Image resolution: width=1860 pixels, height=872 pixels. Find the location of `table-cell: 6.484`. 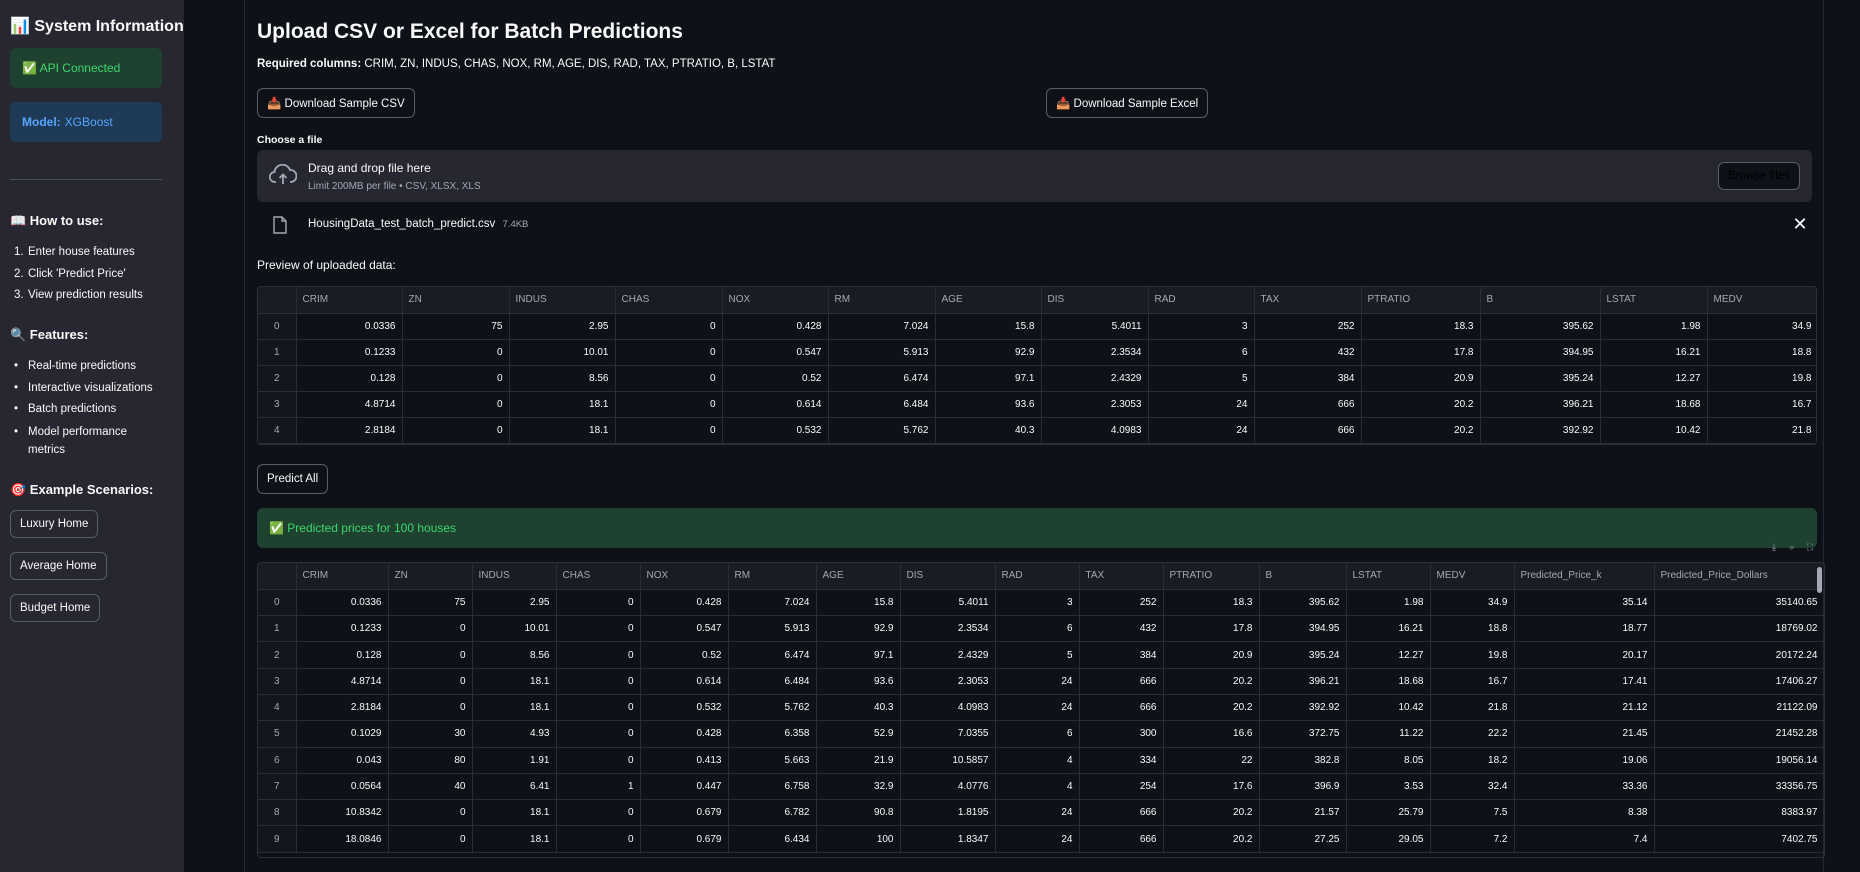

table-cell: 6.484 is located at coordinates (882, 404).